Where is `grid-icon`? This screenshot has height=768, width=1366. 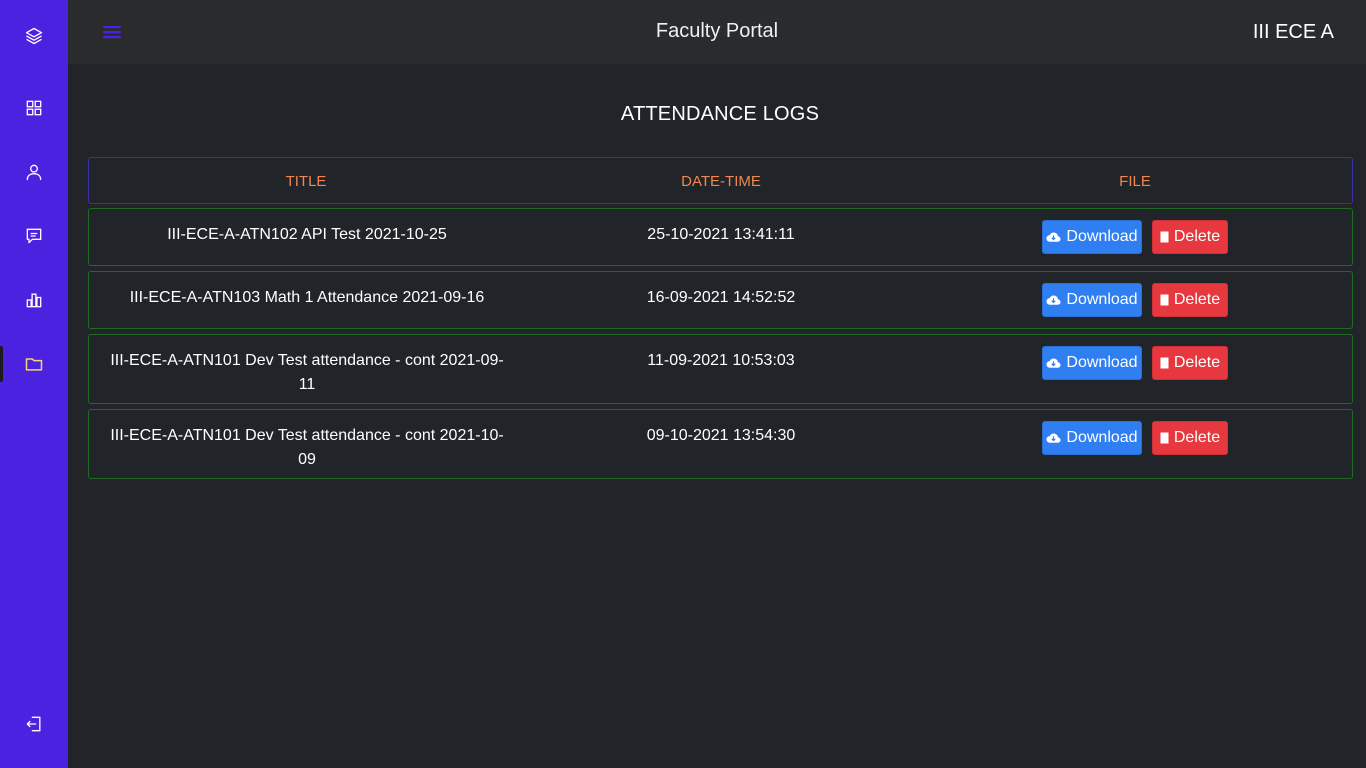
grid-icon is located at coordinates (34, 108).